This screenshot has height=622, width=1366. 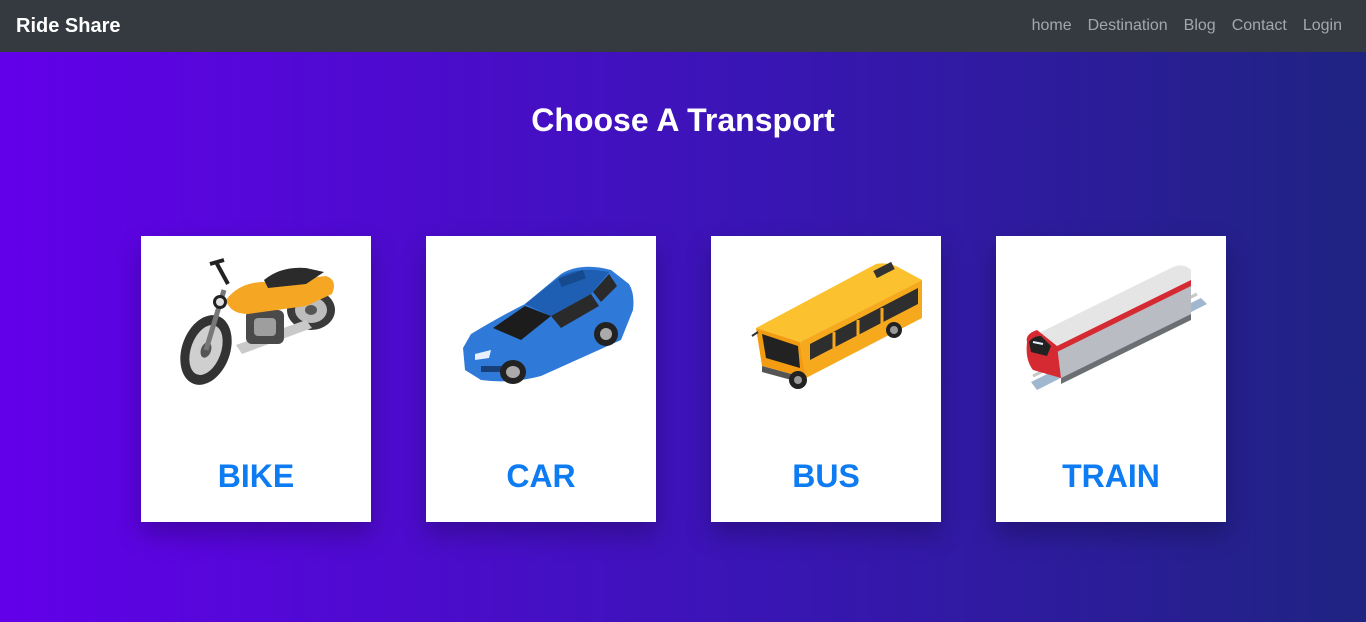 I want to click on transport-card-bus: BUS, so click(x=826, y=379).